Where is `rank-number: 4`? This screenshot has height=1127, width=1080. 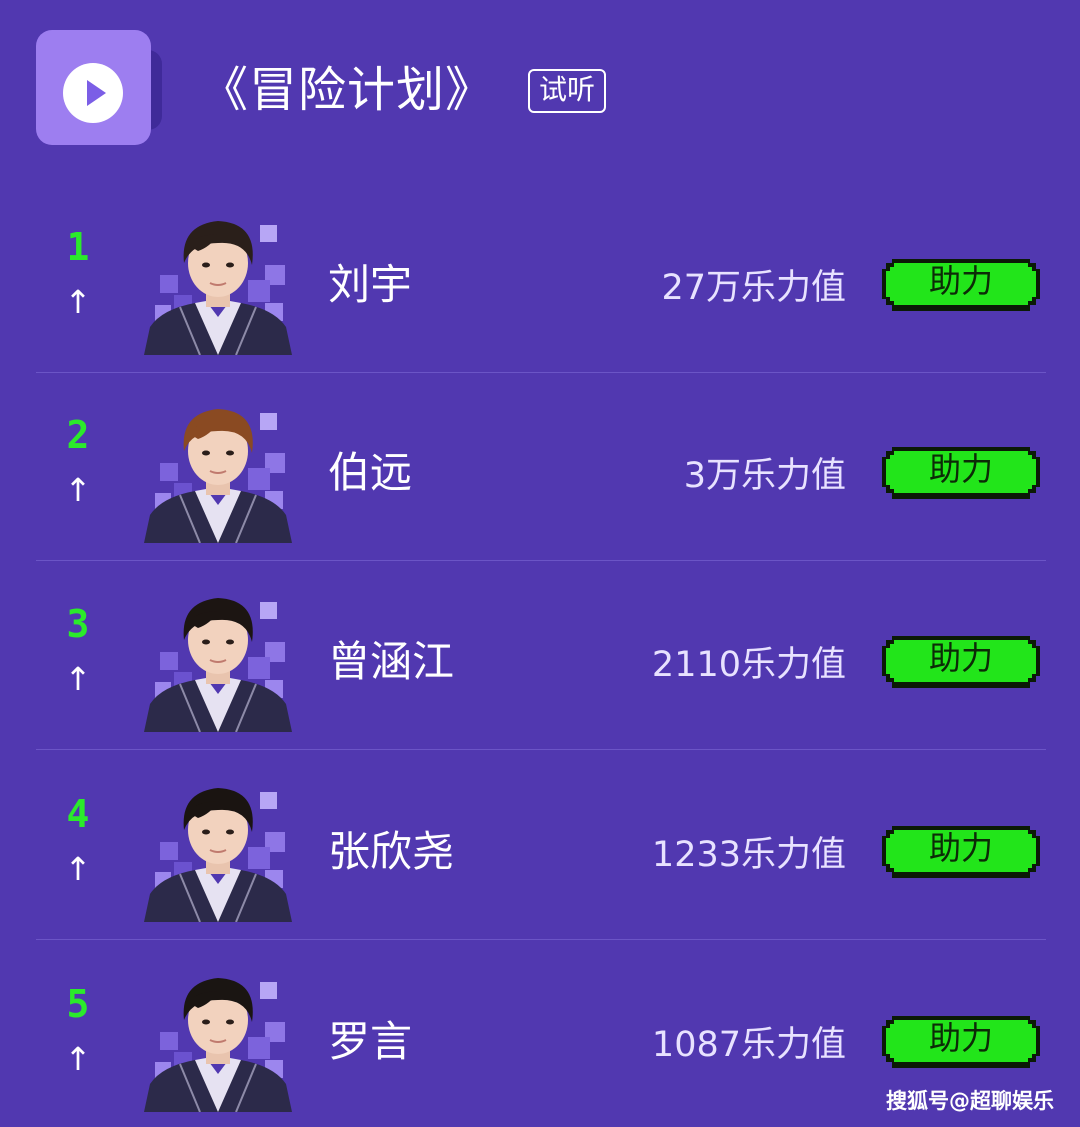
rank-number: 4 is located at coordinates (78, 814).